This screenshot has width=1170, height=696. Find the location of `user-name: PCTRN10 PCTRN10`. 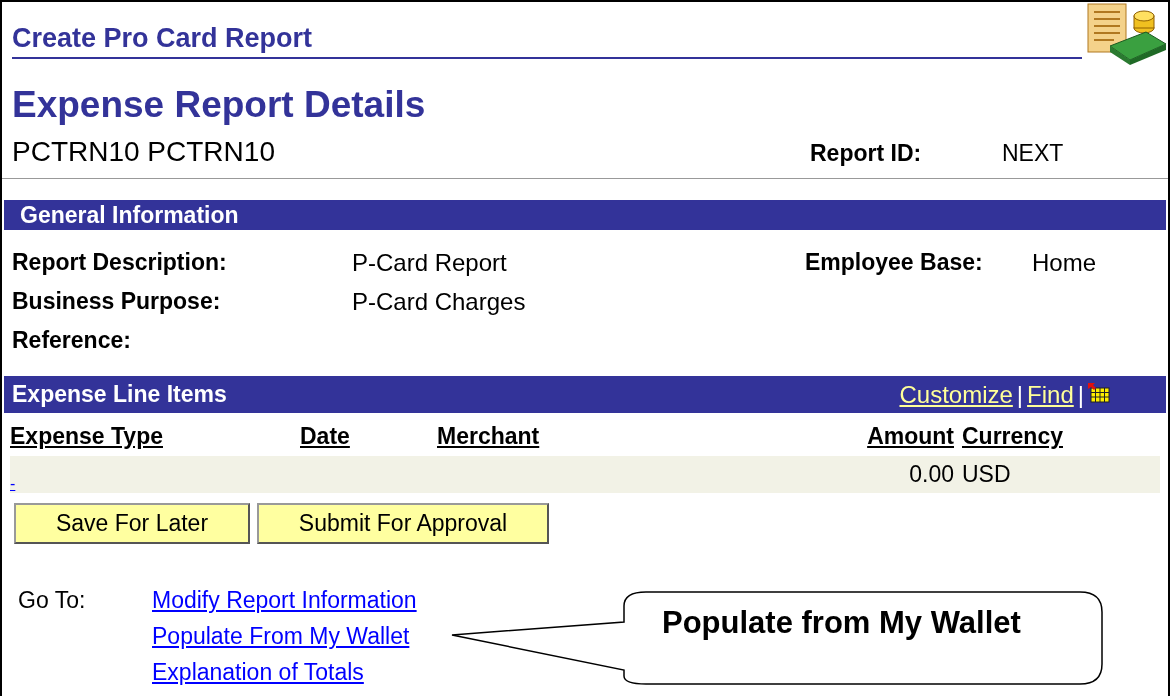

user-name: PCTRN10 PCTRN10 is located at coordinates (144, 152).